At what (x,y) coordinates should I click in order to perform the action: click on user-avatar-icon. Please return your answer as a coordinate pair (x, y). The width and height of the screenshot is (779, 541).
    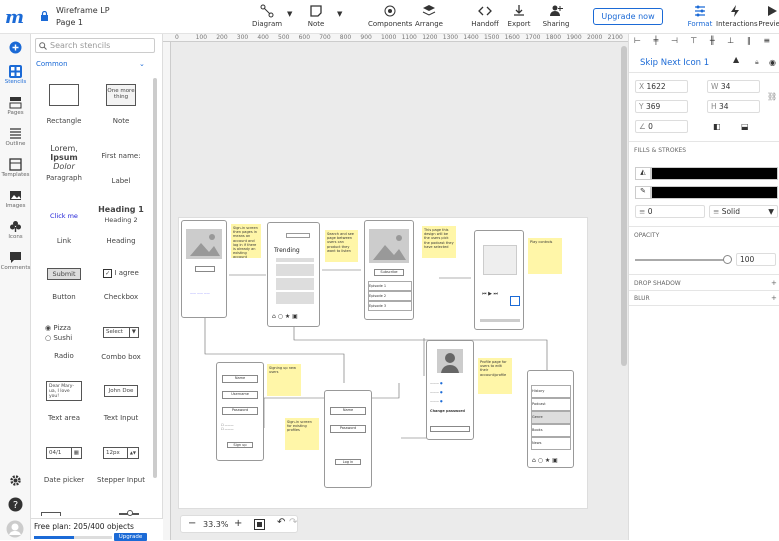
    Looking at the image, I should click on (15, 529).